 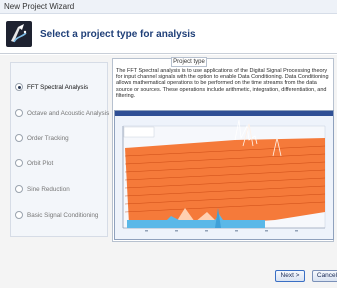 I want to click on title-bar: New Project Wizard, so click(x=168, y=7).